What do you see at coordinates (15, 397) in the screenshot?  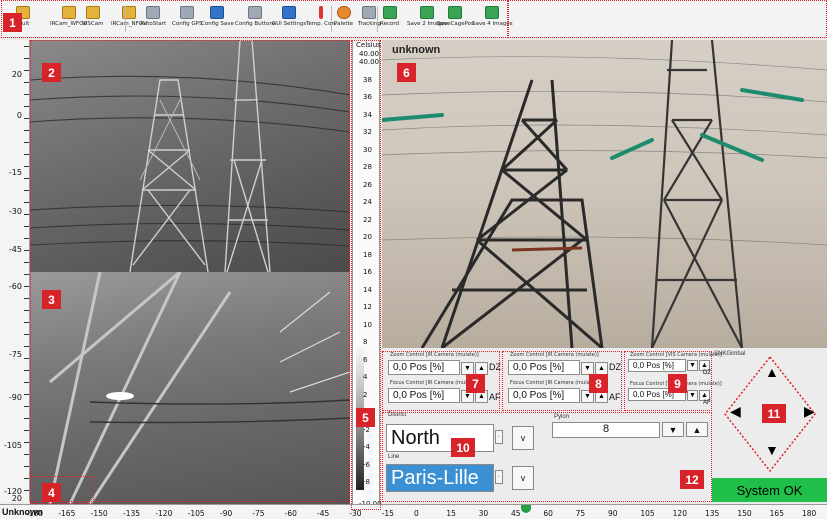 I see `vertical-ruler-label: -90` at bounding box center [15, 397].